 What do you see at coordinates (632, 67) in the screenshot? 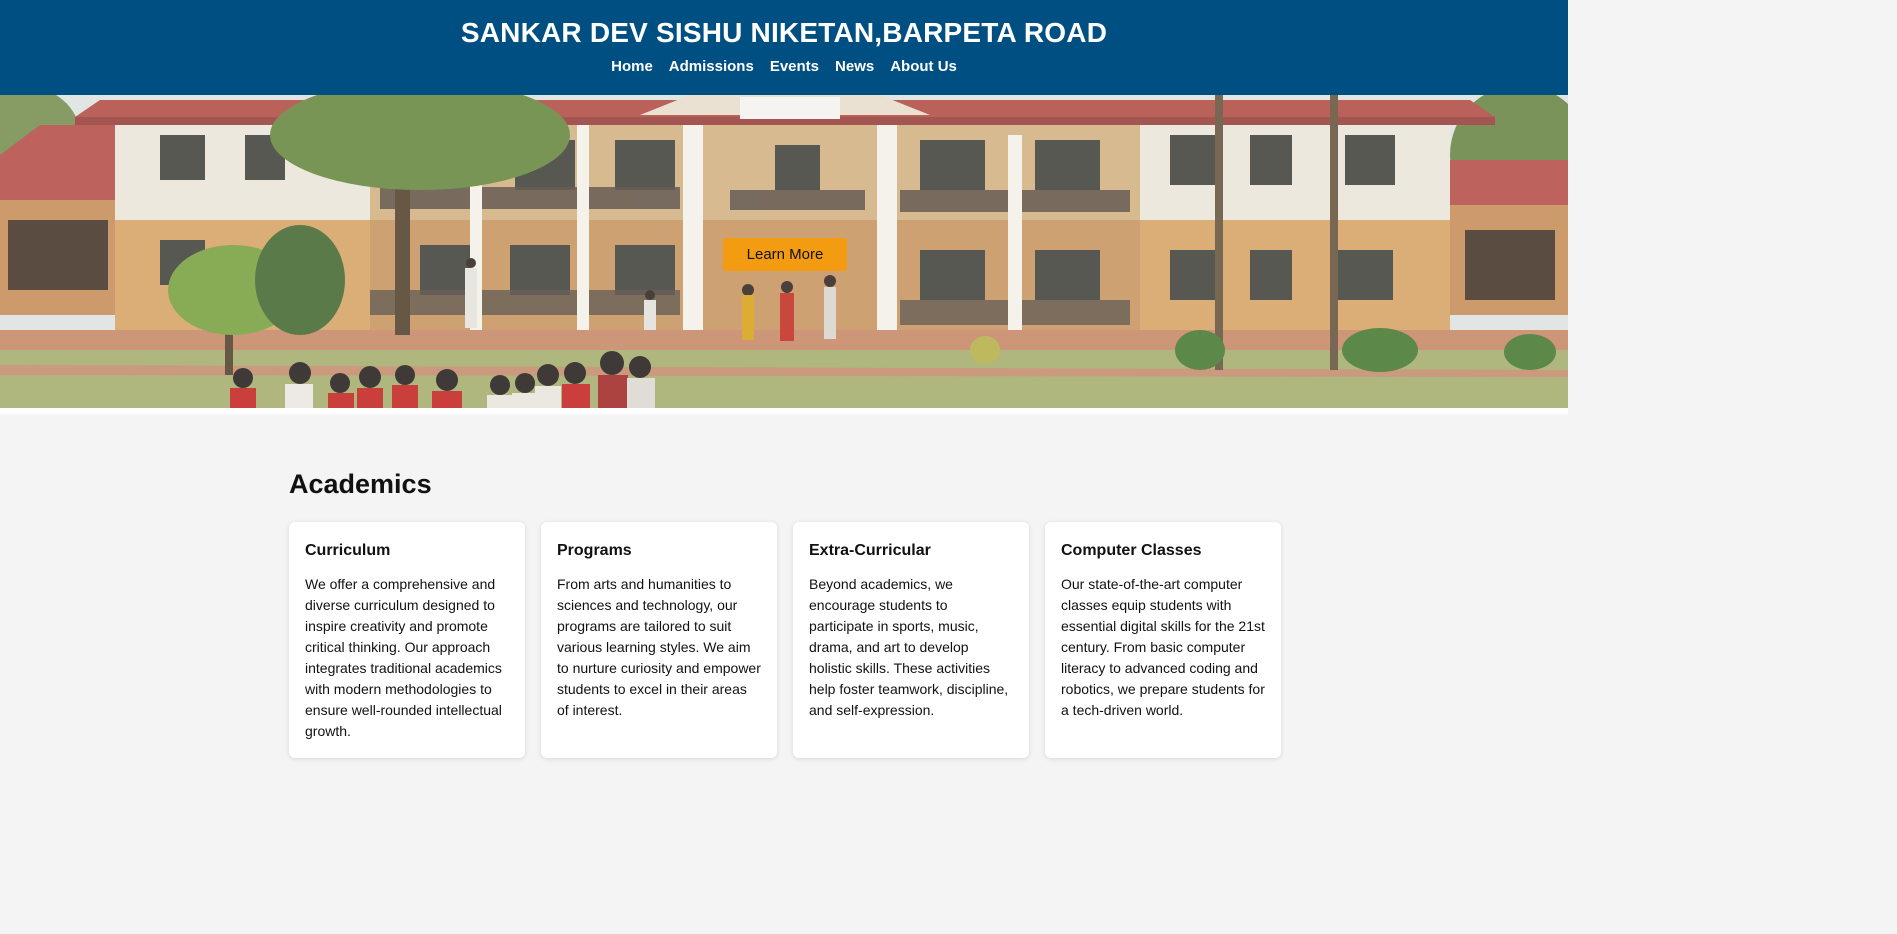
I see `nav-home-link: Home` at bounding box center [632, 67].